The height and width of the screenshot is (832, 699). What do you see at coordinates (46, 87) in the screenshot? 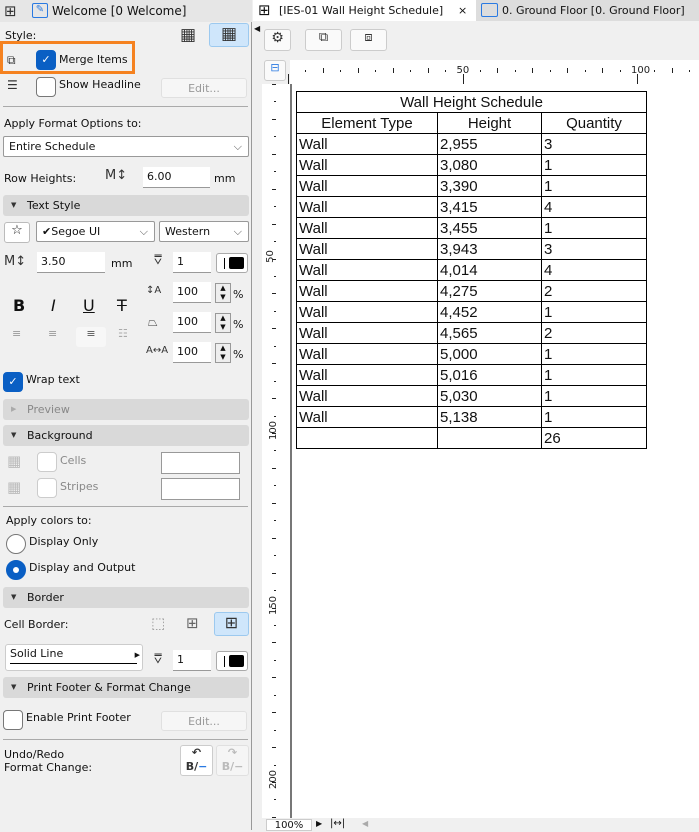
I see `show-headline-checkbox` at bounding box center [46, 87].